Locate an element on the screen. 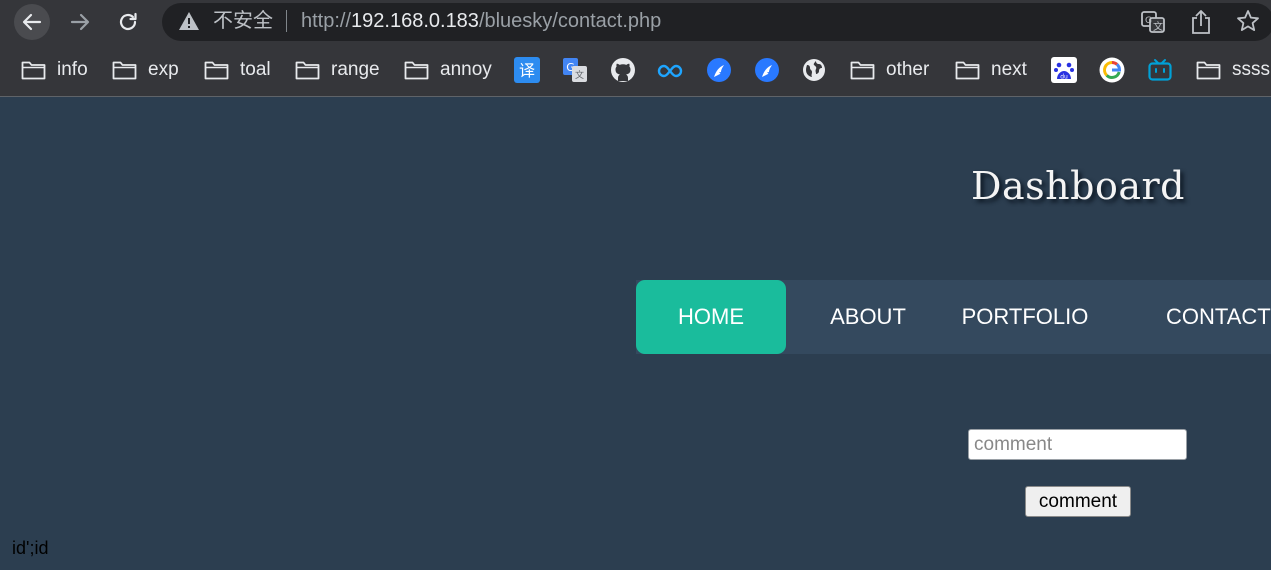  nav-portfolio: PORTFOLIO is located at coordinates (1025, 317).